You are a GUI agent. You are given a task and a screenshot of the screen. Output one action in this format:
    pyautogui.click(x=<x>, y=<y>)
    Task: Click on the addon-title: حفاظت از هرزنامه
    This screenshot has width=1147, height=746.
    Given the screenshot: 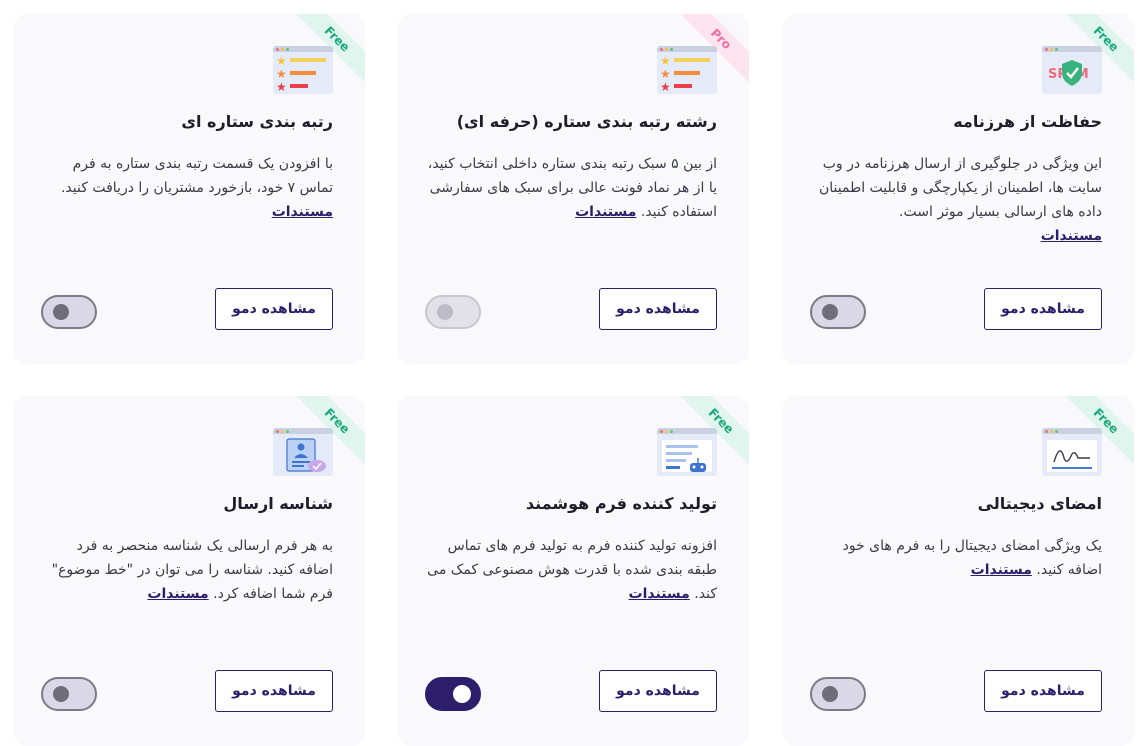 What is the action you would take?
    pyautogui.click(x=1027, y=121)
    